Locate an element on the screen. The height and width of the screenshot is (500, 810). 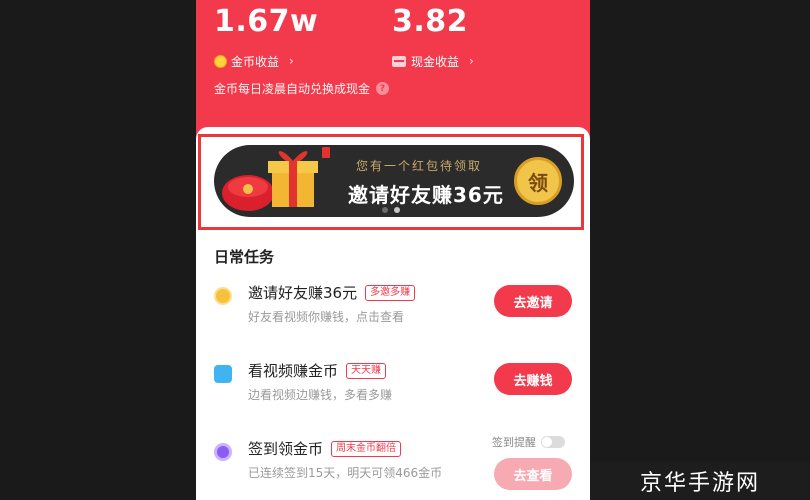
coin-earnings-link: 金币收益 › is located at coordinates (254, 61).